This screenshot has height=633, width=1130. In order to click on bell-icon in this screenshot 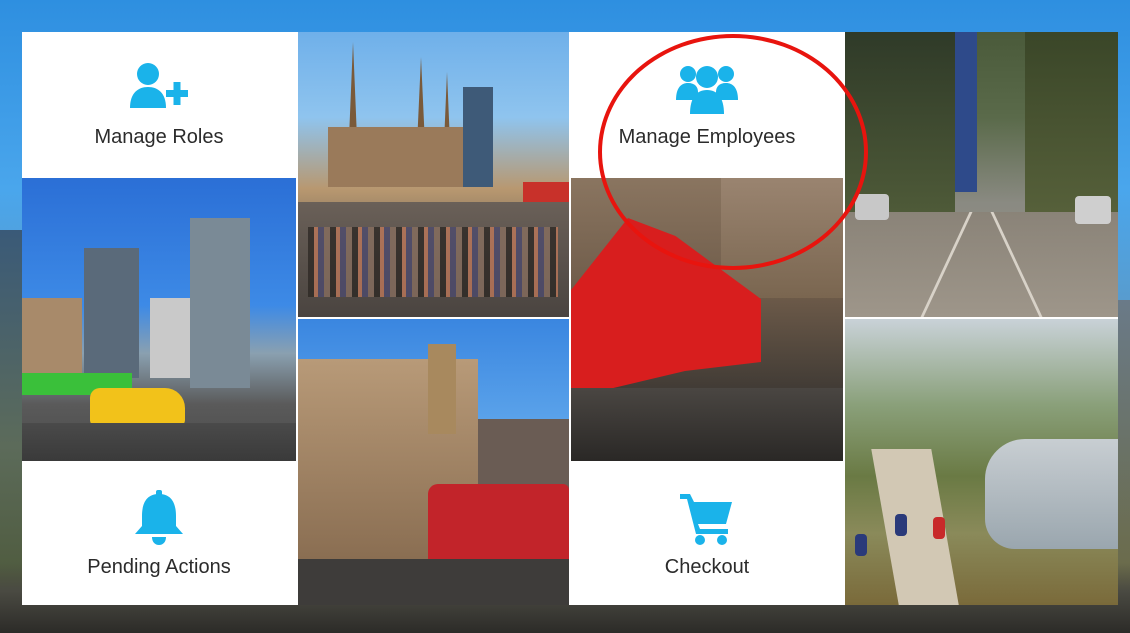, I will do `click(159, 517)`.